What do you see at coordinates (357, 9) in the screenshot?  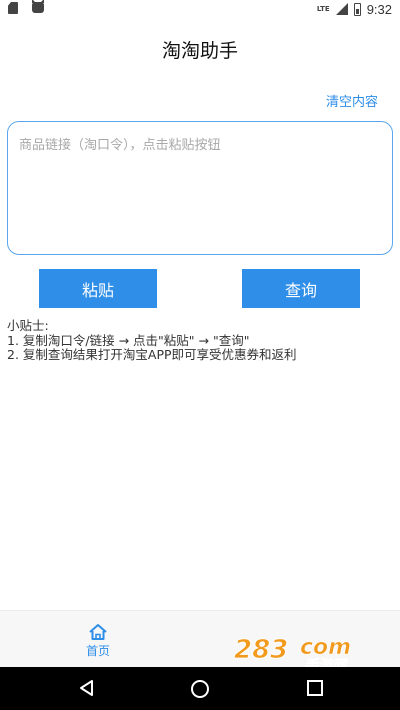 I see `battery-icon` at bounding box center [357, 9].